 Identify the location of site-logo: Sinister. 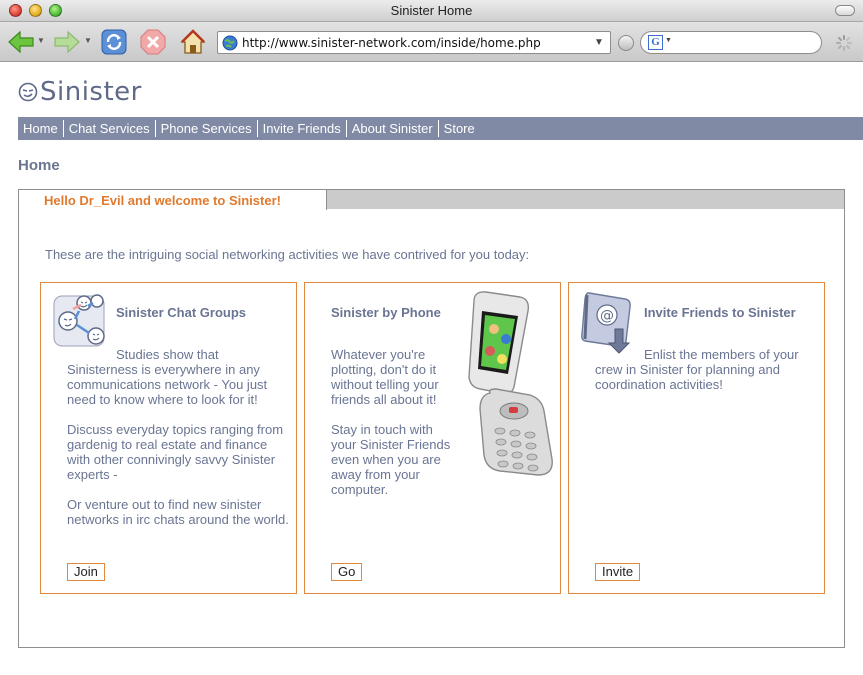
(80, 92).